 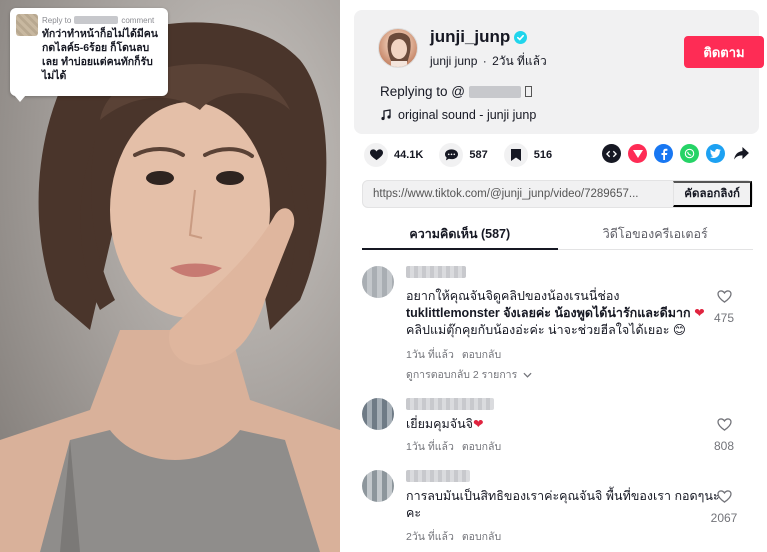 I want to click on whatsapp-icon, so click(x=689, y=153).